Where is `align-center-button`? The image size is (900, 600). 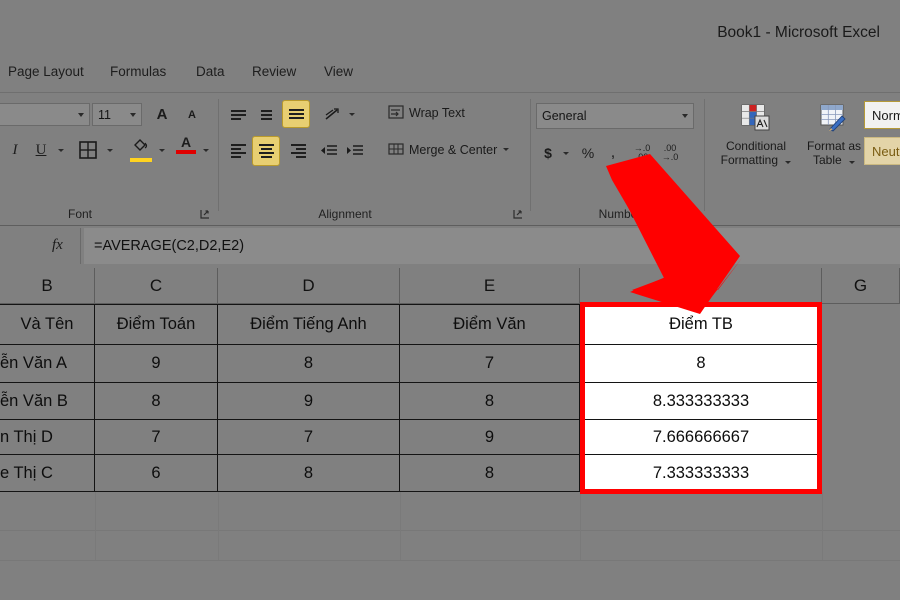 align-center-button is located at coordinates (266, 151).